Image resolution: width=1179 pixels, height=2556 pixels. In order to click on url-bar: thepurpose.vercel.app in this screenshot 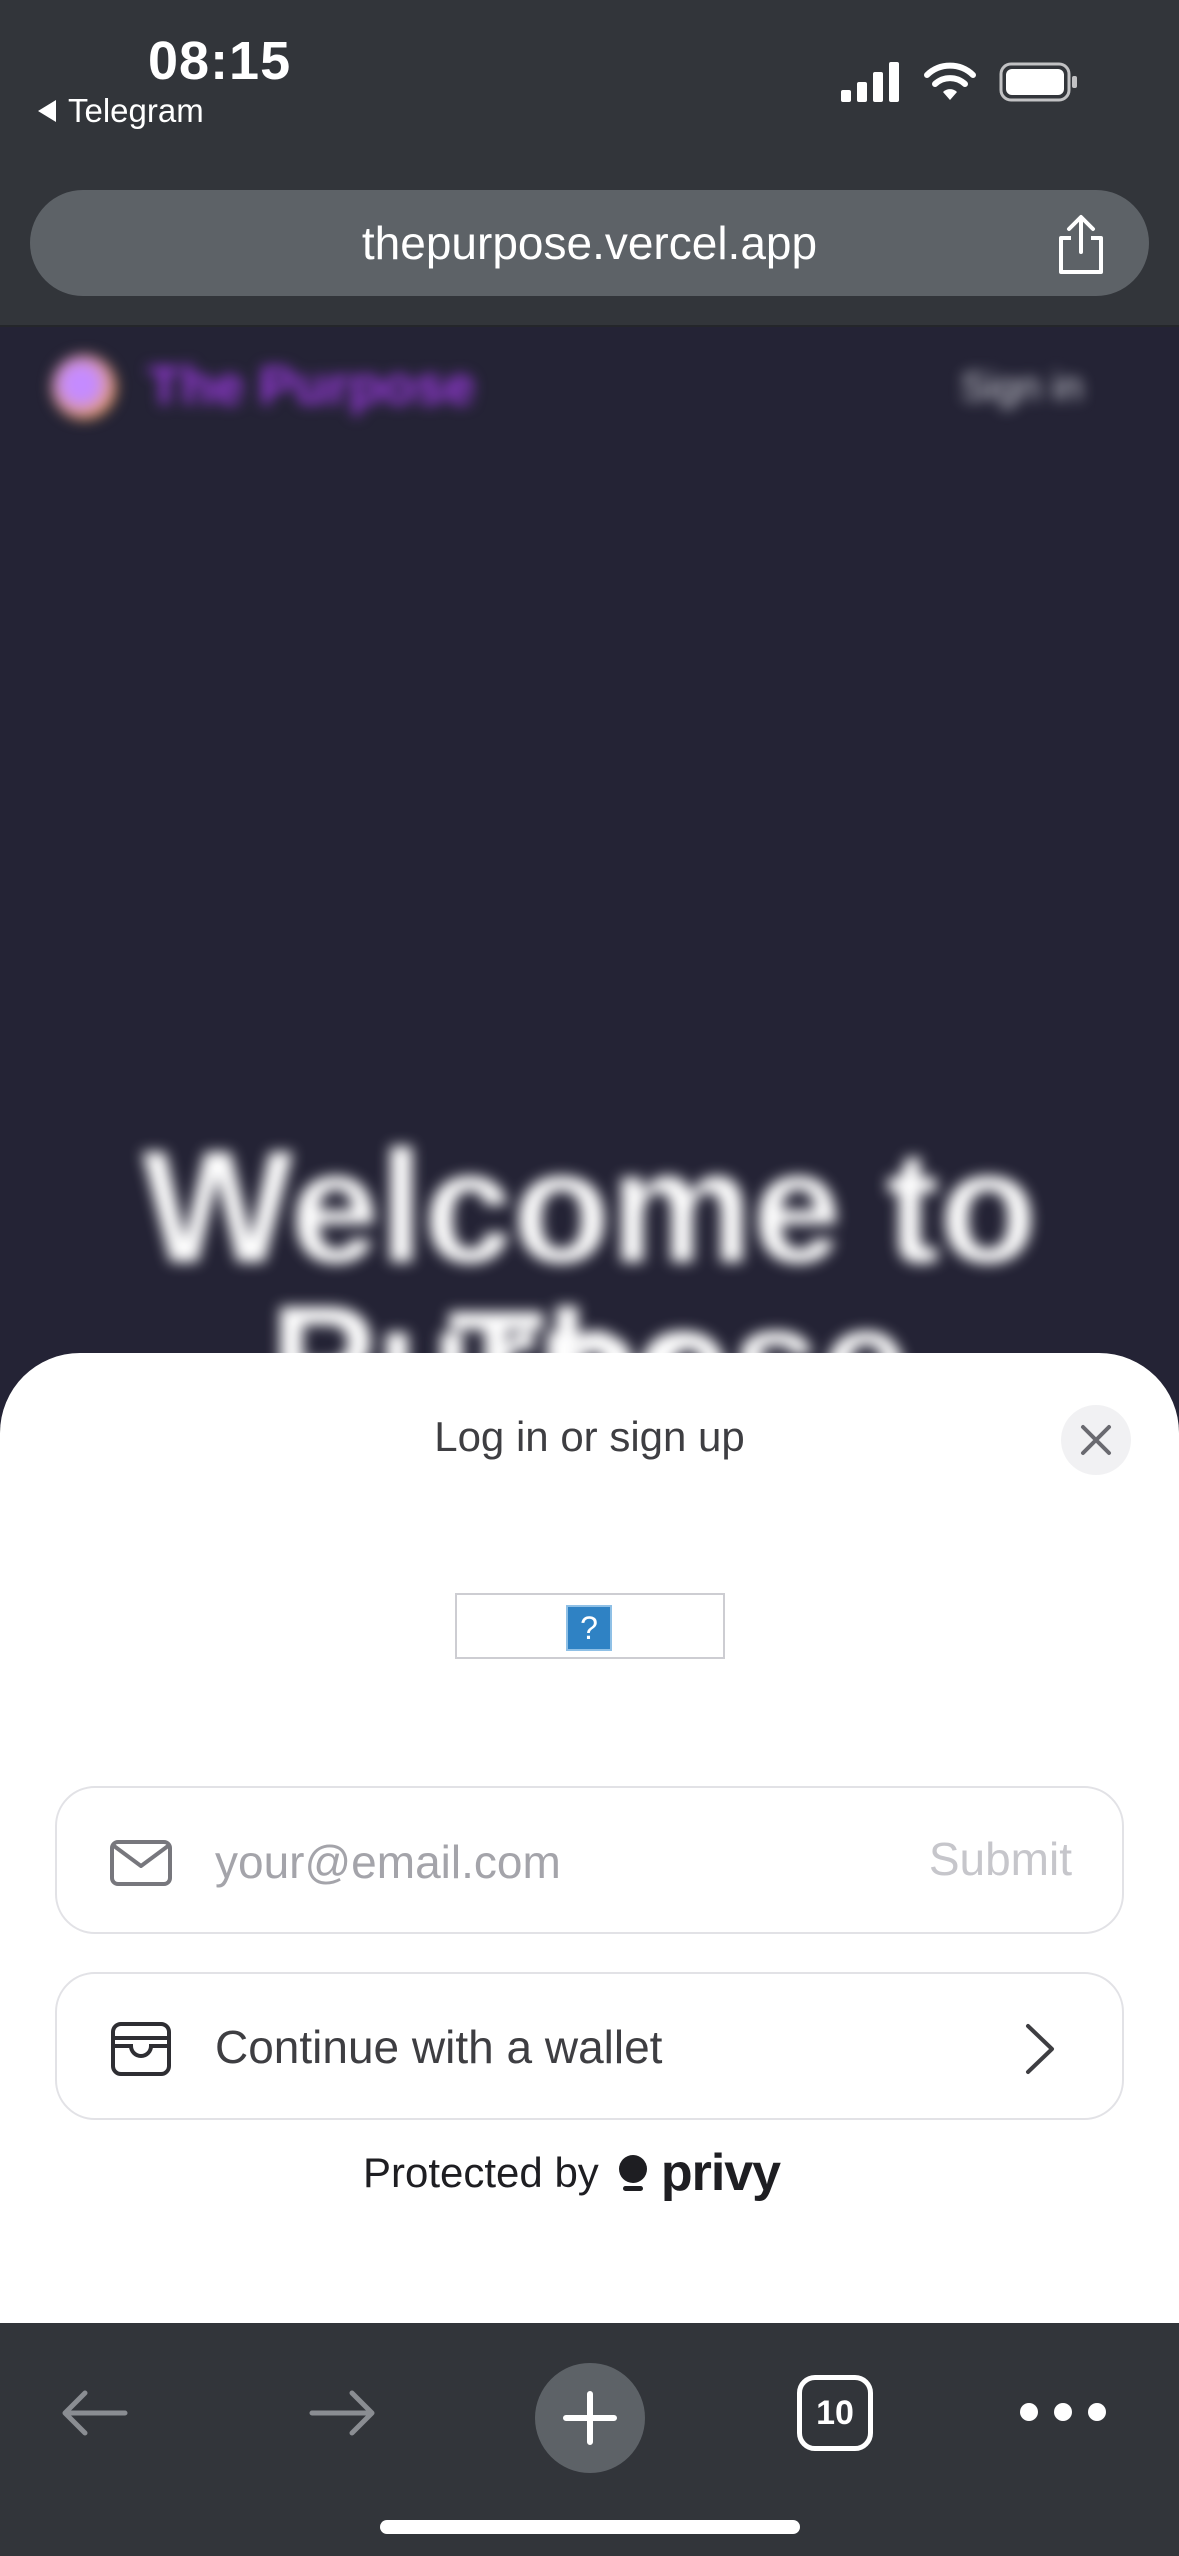, I will do `click(589, 243)`.